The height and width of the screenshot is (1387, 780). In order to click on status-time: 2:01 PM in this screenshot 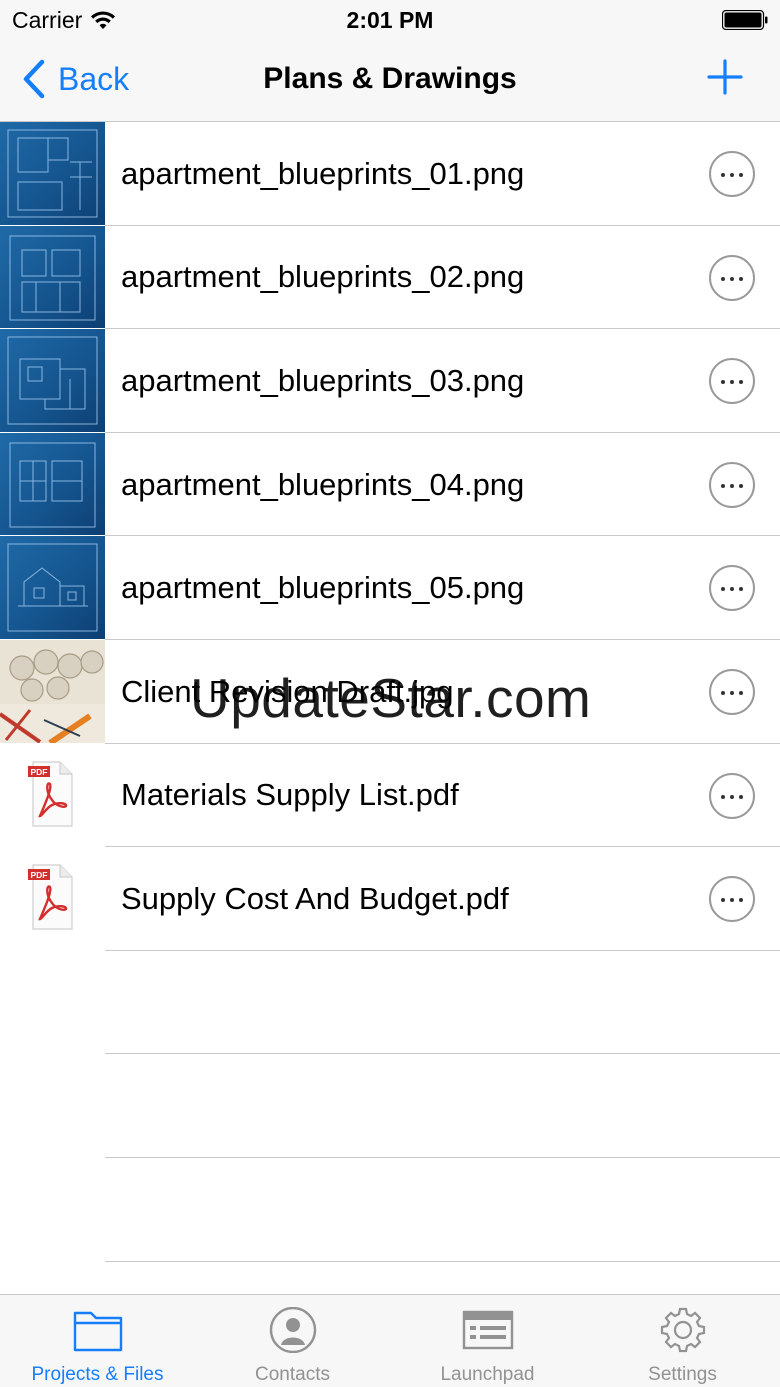, I will do `click(390, 20)`.